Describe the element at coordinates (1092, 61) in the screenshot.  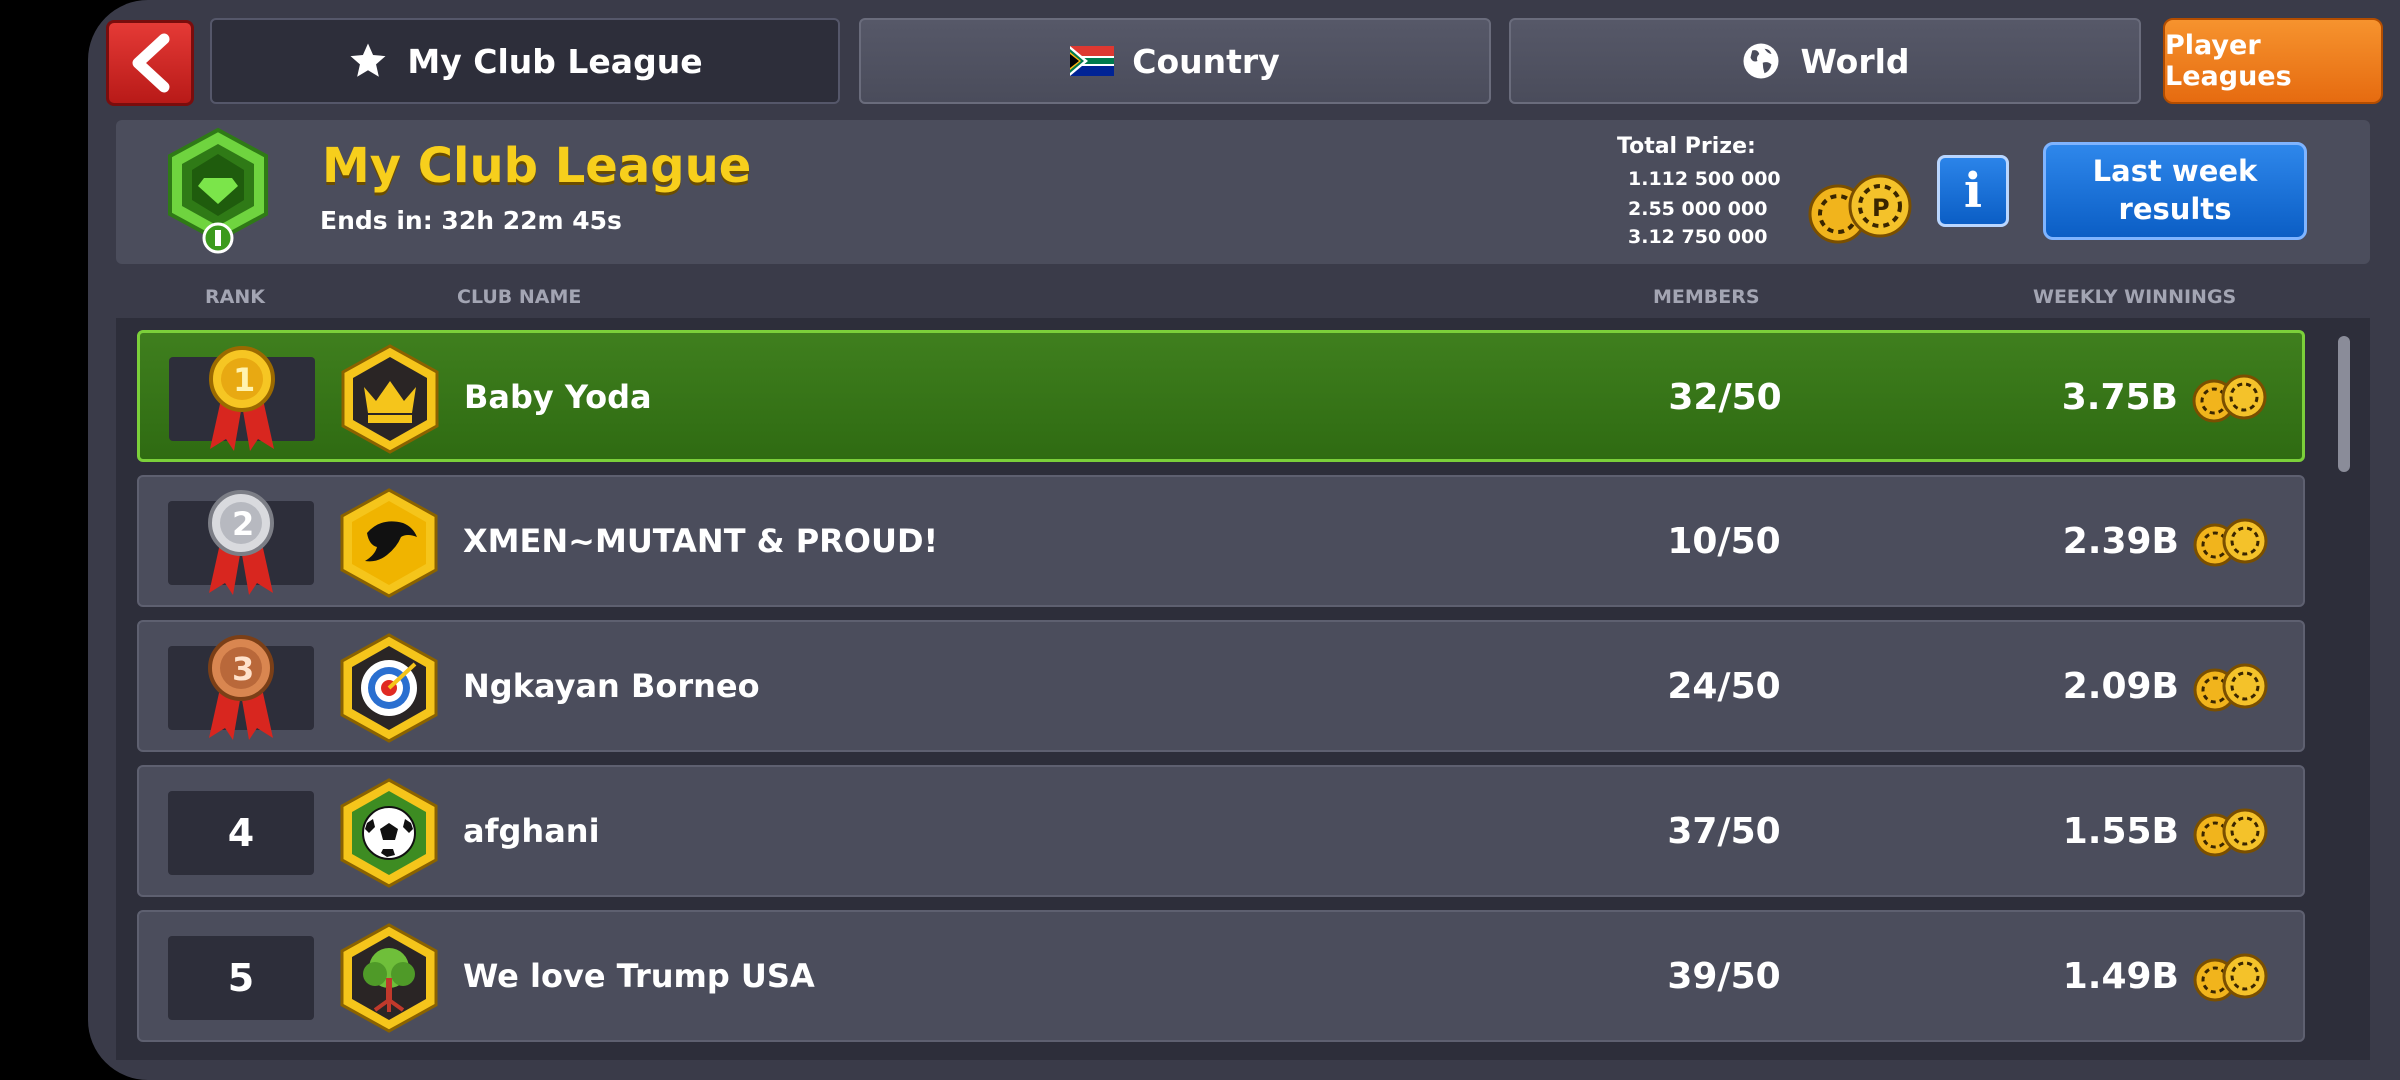
I see `south-africa-flag-icon` at that location.